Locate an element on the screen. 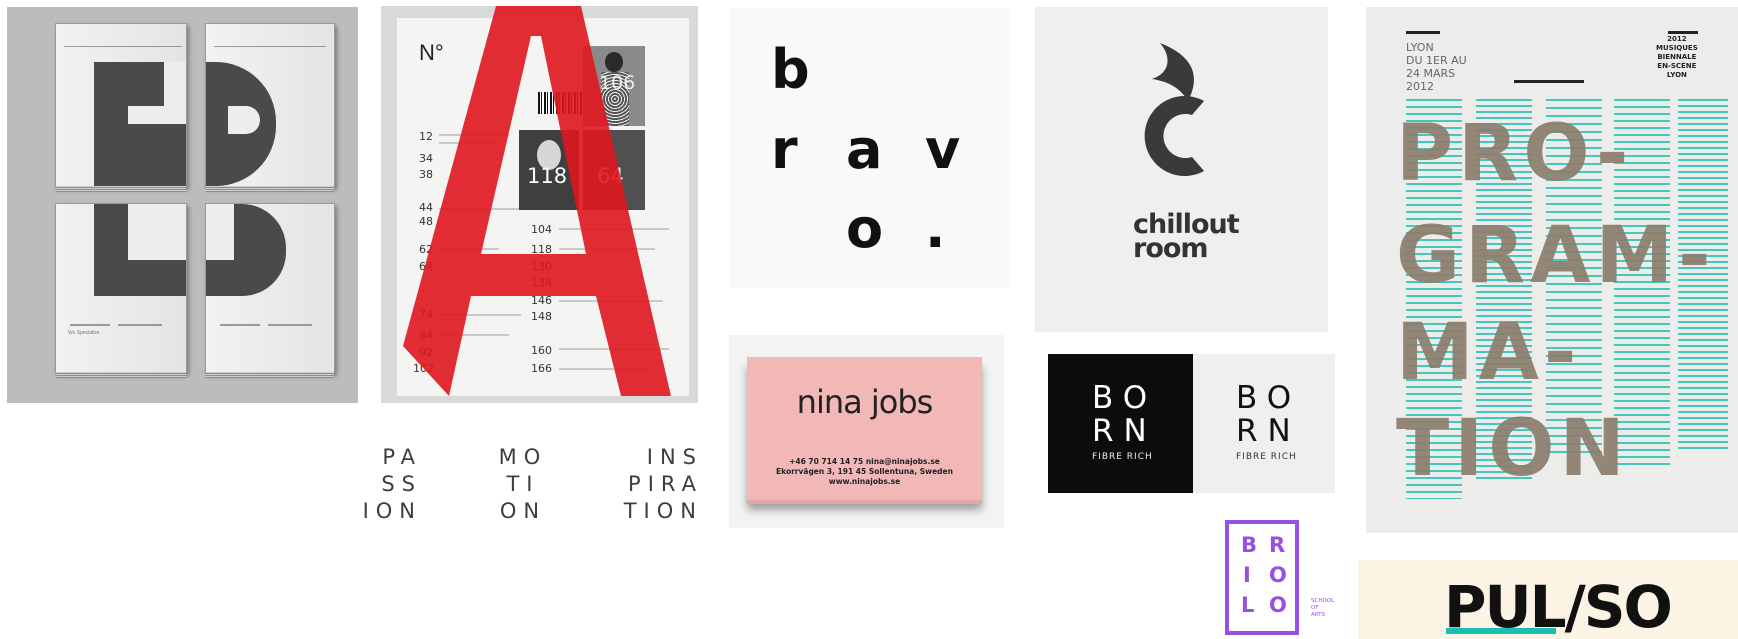 This screenshot has height=639, width=1738. newspaper-top-left is located at coordinates (121, 107).